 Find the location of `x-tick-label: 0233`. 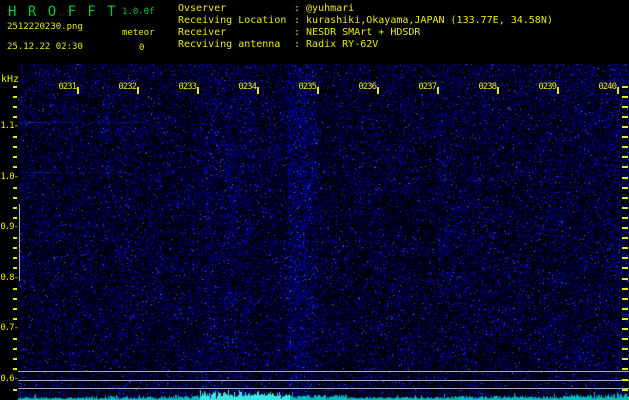

x-tick-label: 0233 is located at coordinates (187, 87).